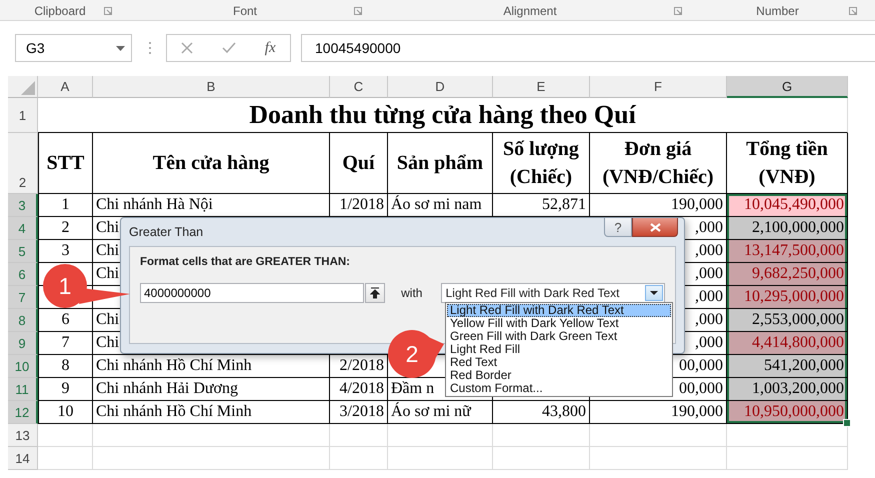  I want to click on table-cell: 6, so click(65, 320).